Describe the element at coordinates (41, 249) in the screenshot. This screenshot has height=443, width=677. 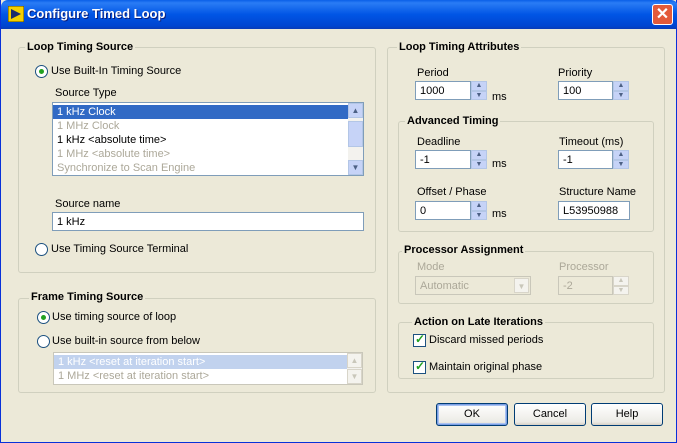
I see `use-terminal-radio` at that location.